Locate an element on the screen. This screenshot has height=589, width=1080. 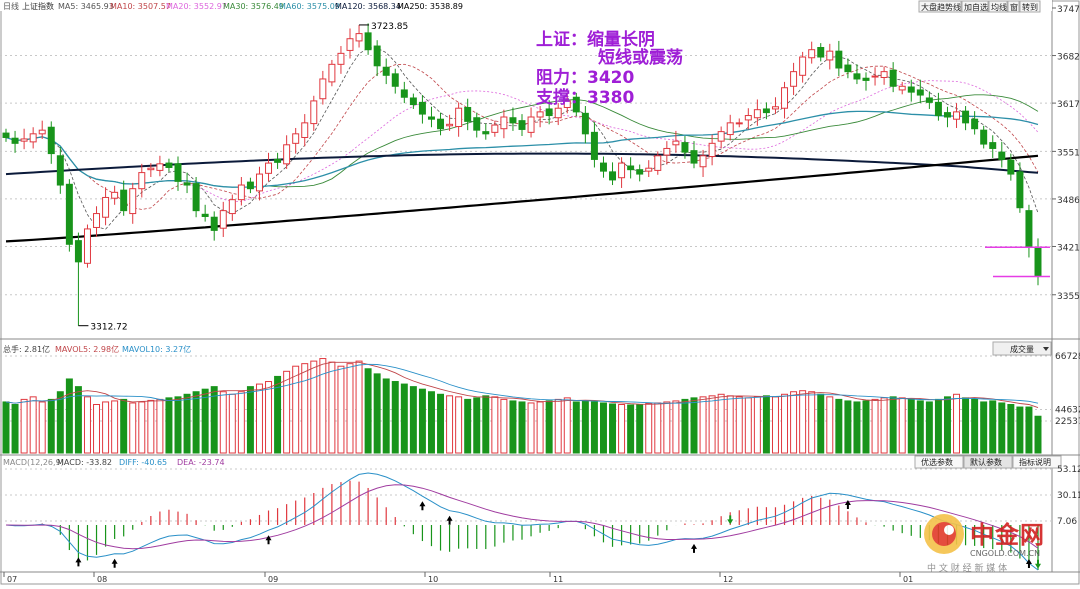
watermark-logo-dot is located at coordinates (949, 530).